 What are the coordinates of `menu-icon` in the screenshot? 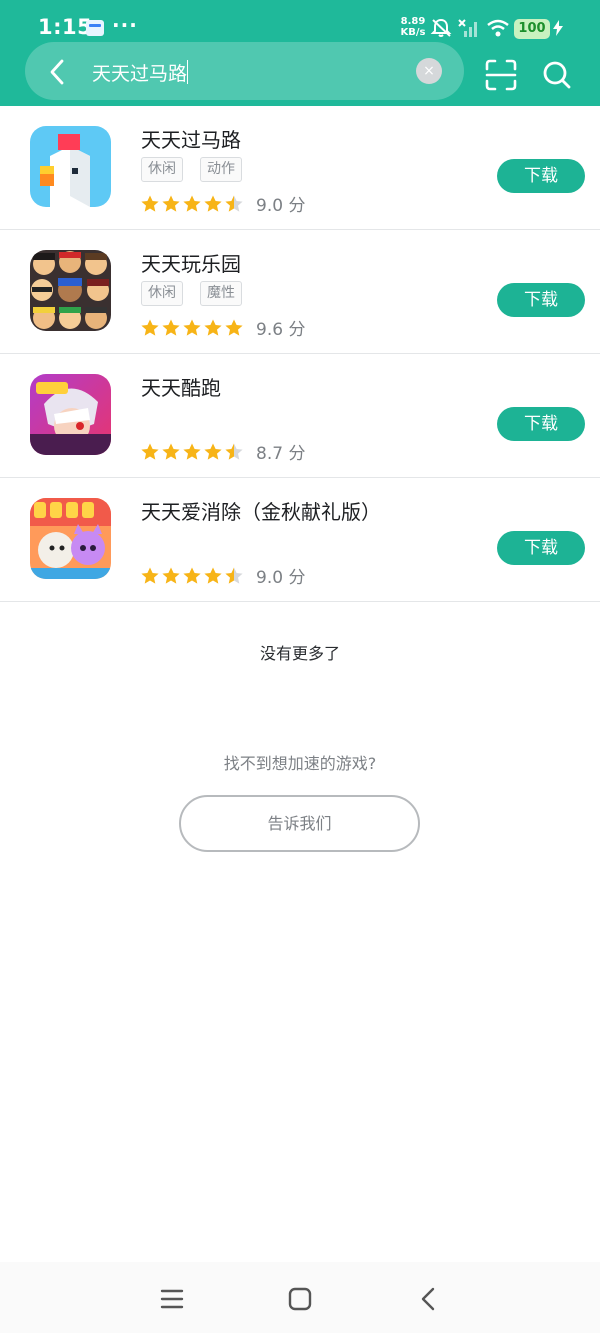 It's located at (172, 1299).